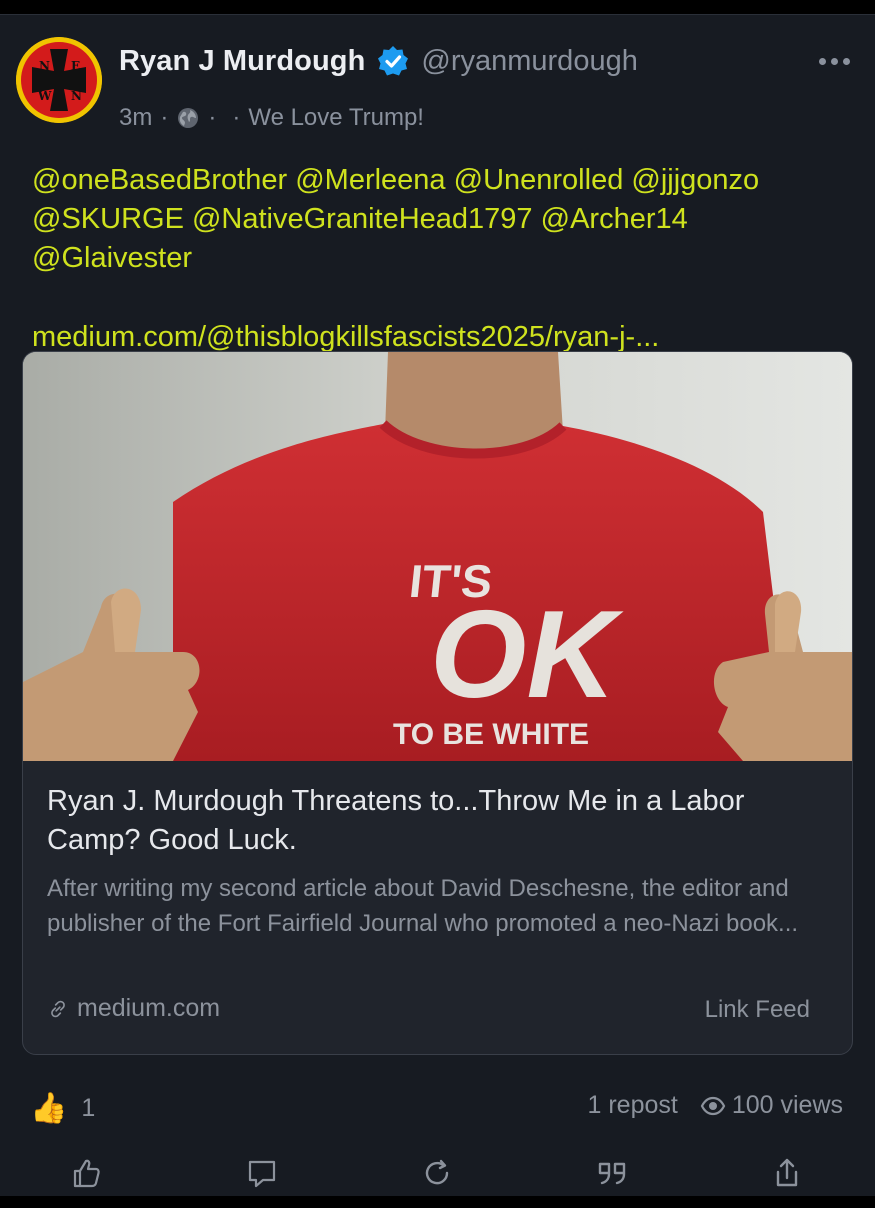  What do you see at coordinates (49, 1108) in the screenshot?
I see `thumbs-up-emoji-icon: 👍` at bounding box center [49, 1108].